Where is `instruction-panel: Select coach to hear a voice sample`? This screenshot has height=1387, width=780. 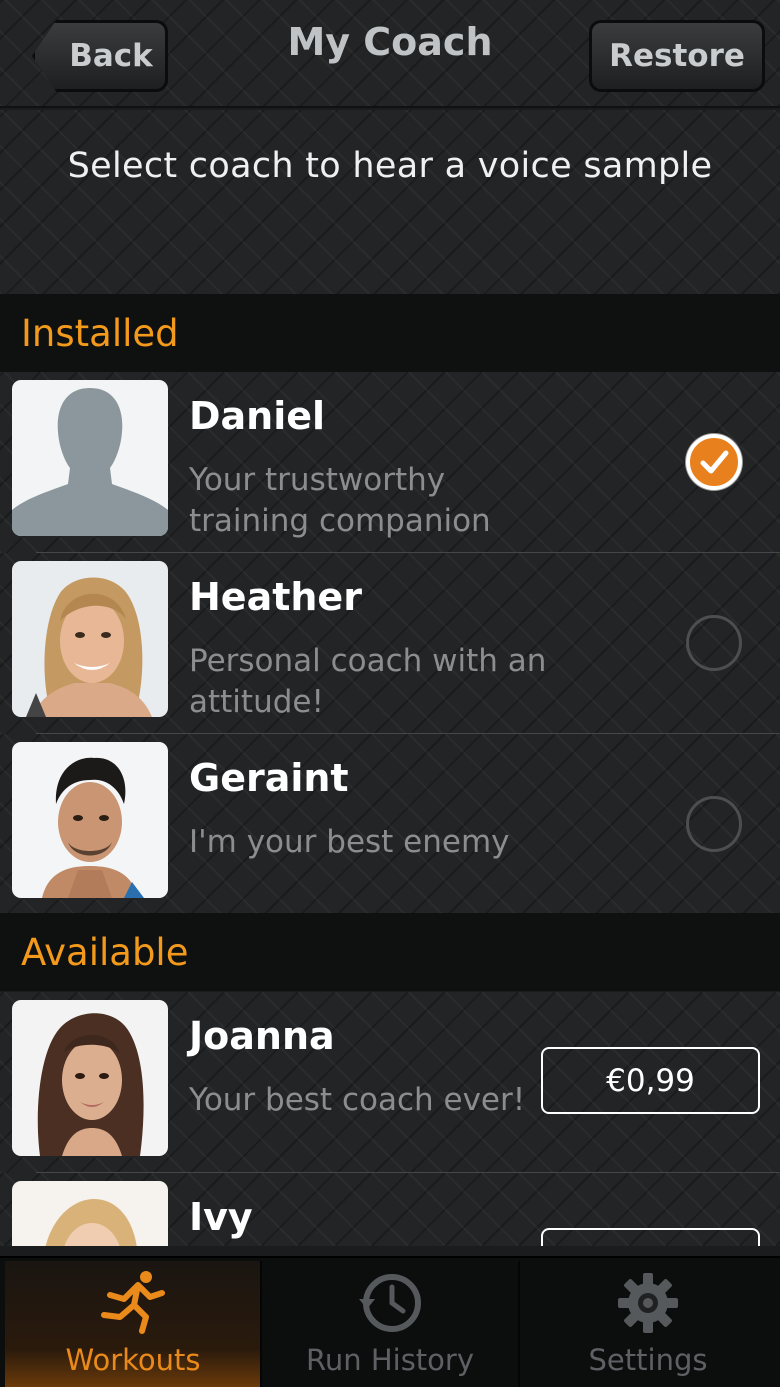
instruction-panel: Select coach to hear a voice sample is located at coordinates (390, 202).